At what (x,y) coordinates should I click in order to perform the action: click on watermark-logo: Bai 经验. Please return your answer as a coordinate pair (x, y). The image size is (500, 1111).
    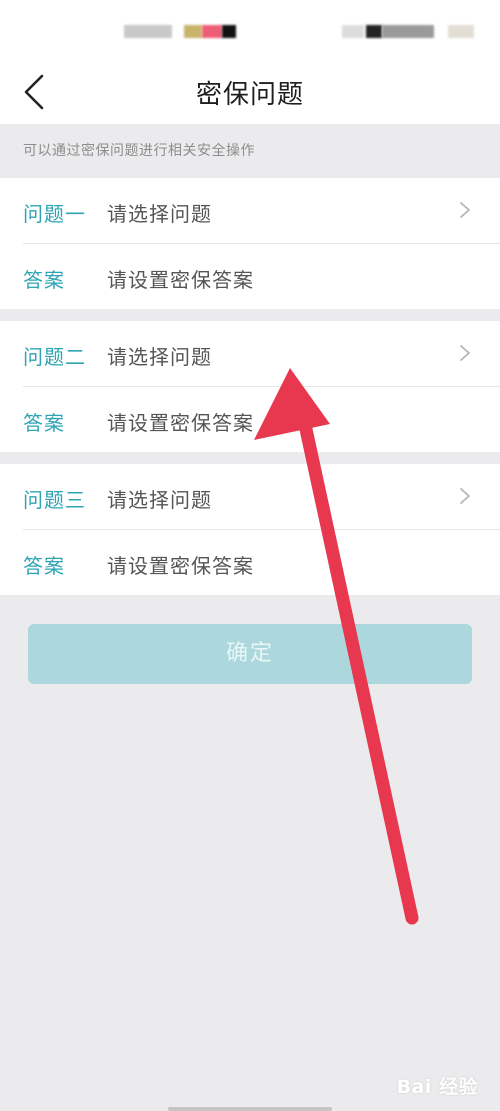
    Looking at the image, I should click on (437, 1087).